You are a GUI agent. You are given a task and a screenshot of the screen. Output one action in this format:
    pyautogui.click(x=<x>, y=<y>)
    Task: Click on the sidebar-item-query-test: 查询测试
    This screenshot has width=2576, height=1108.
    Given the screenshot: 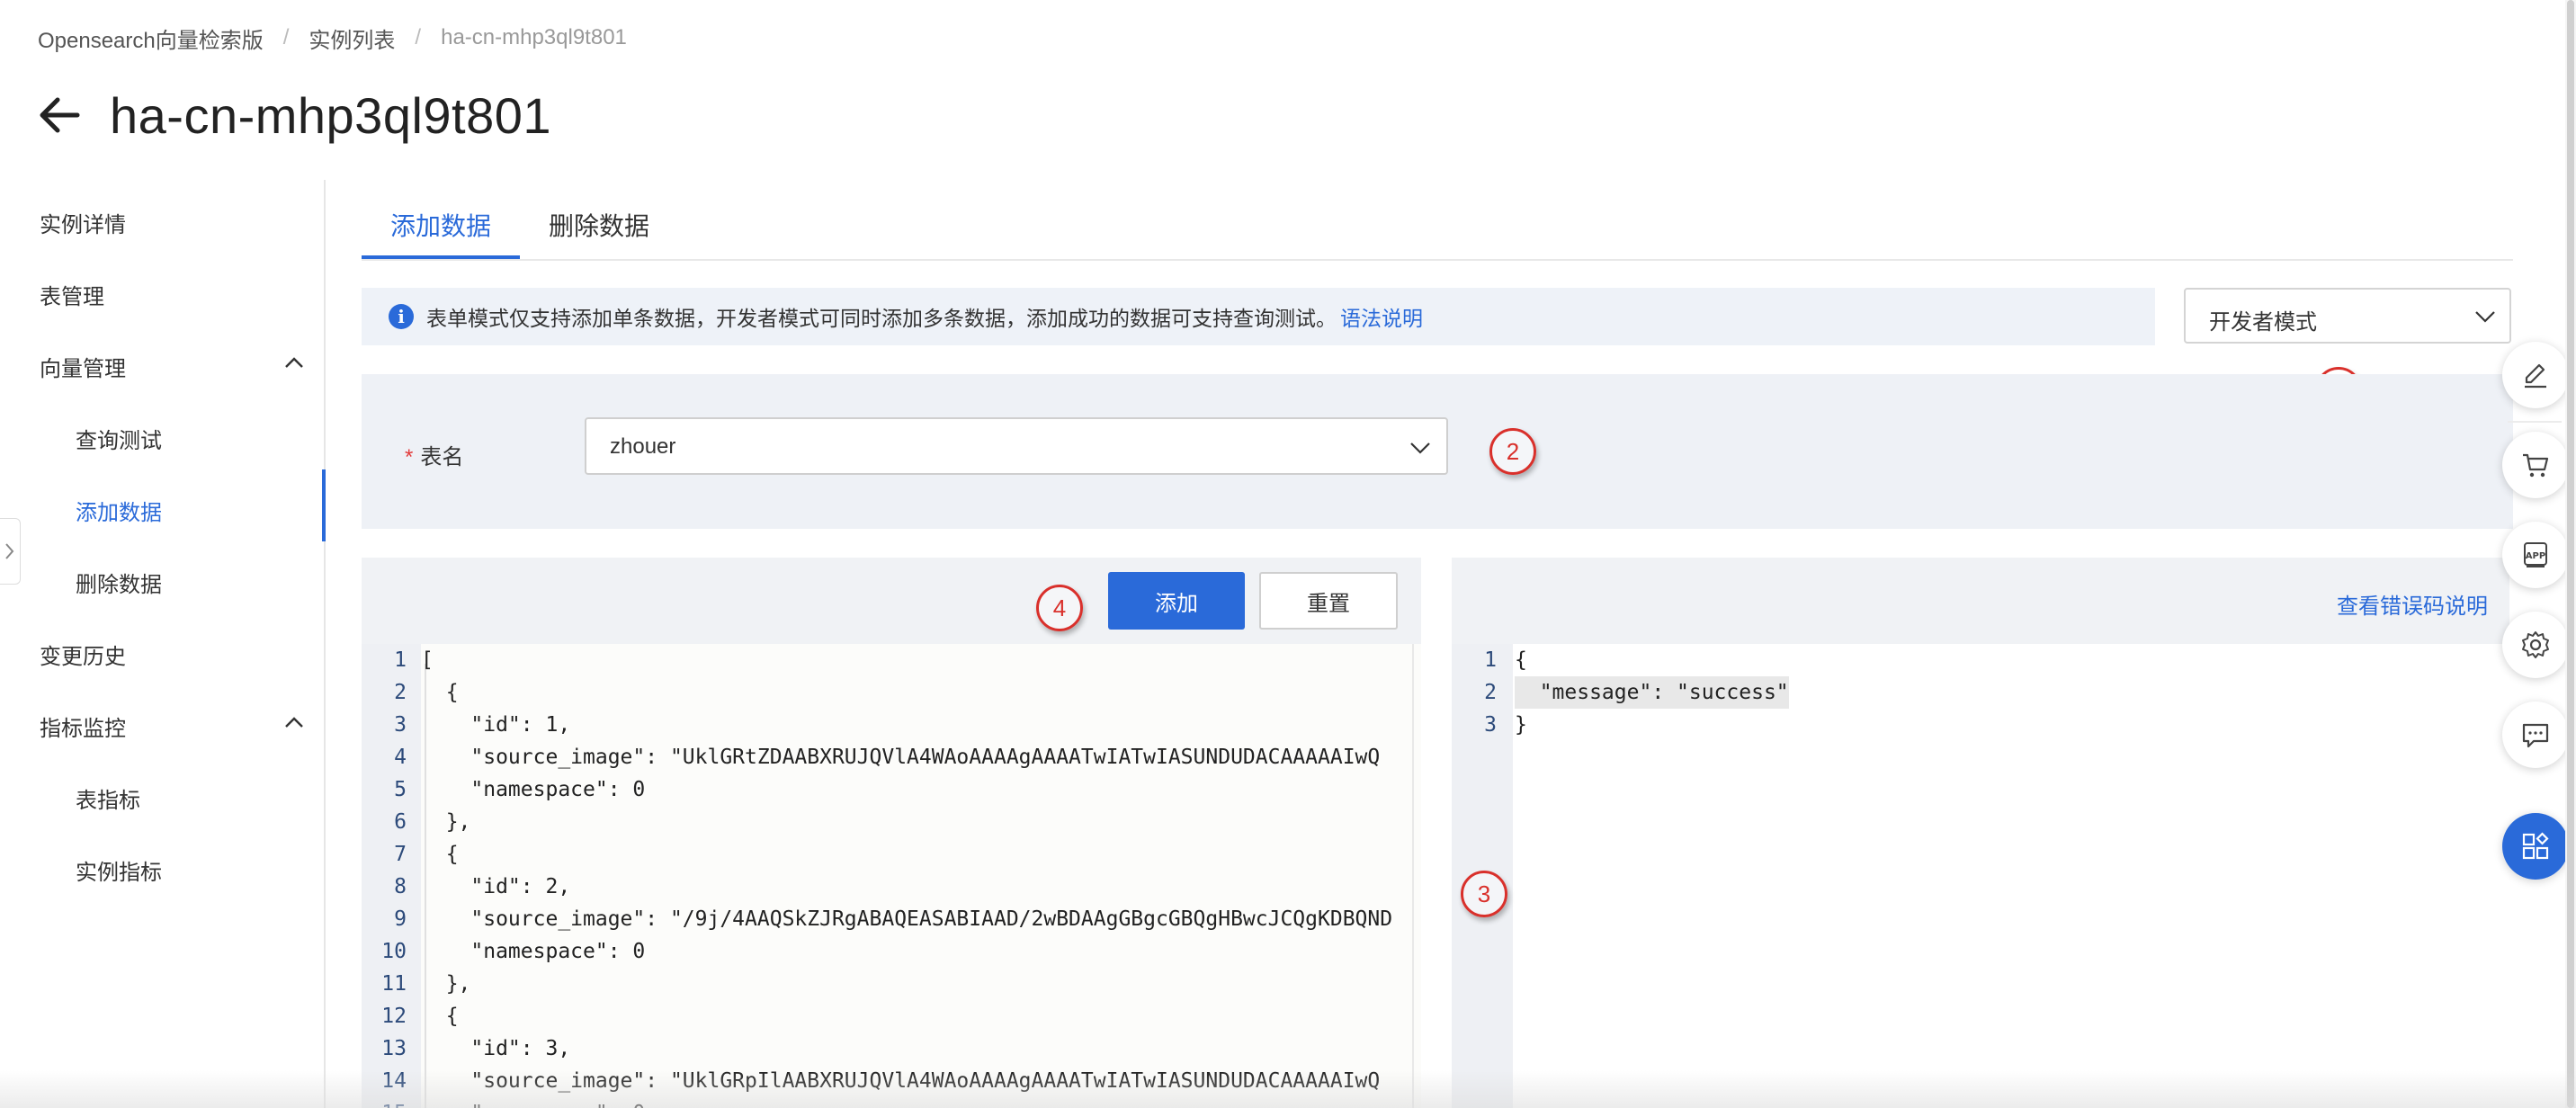 What is the action you would take?
    pyautogui.click(x=119, y=438)
    